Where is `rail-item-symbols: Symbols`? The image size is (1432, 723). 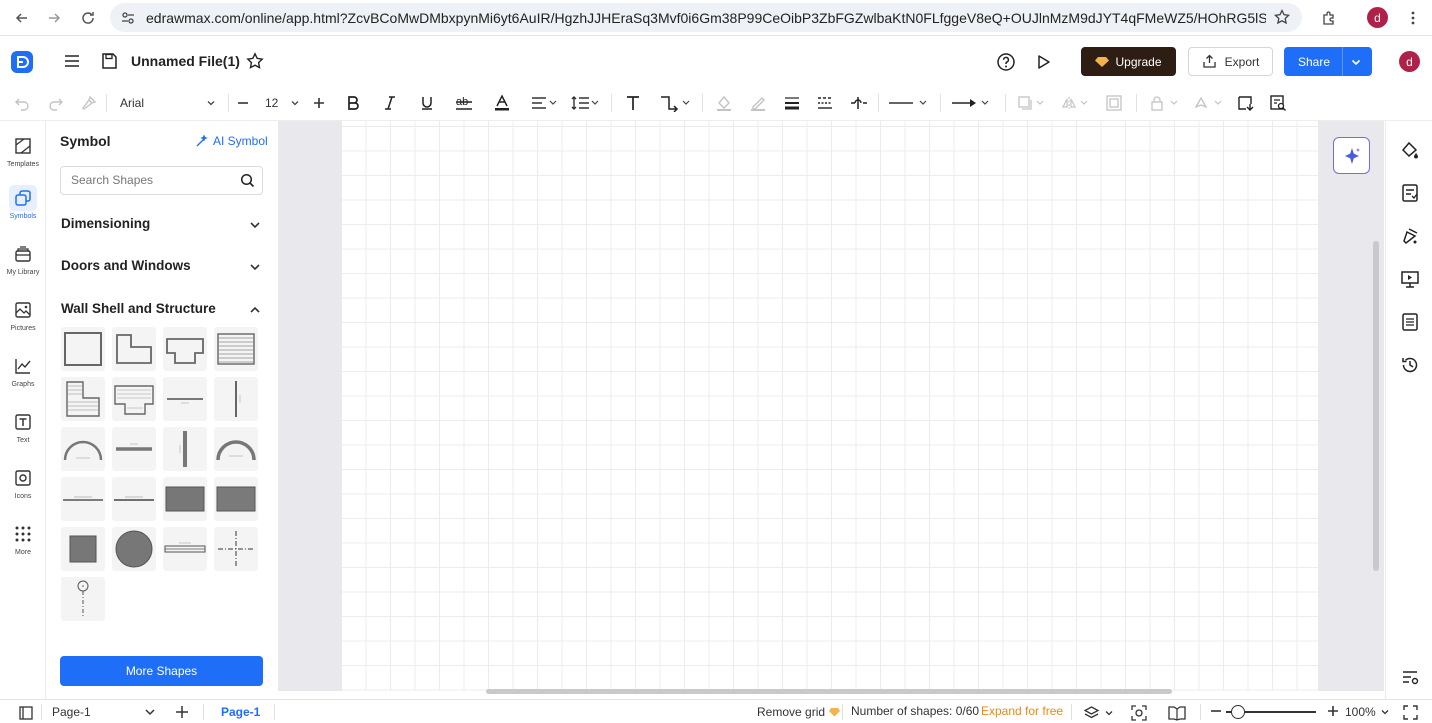
rail-item-symbols: Symbols is located at coordinates (23, 209).